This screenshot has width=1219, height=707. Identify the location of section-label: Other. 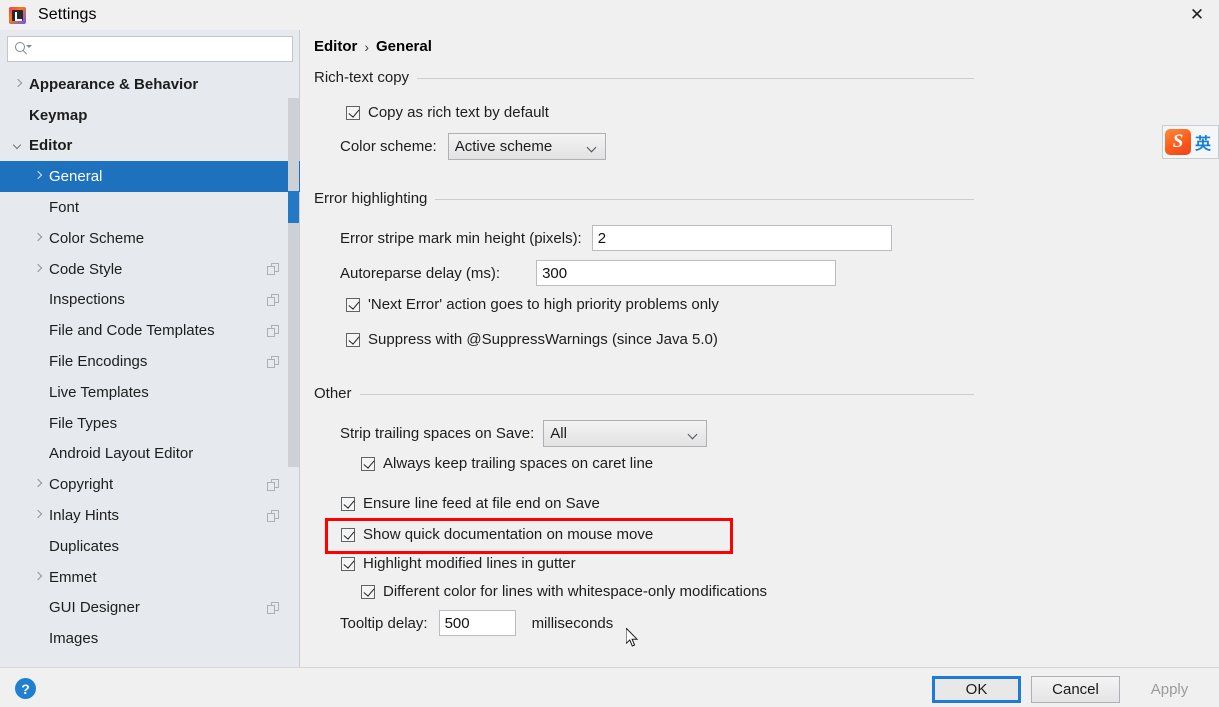
(333, 393).